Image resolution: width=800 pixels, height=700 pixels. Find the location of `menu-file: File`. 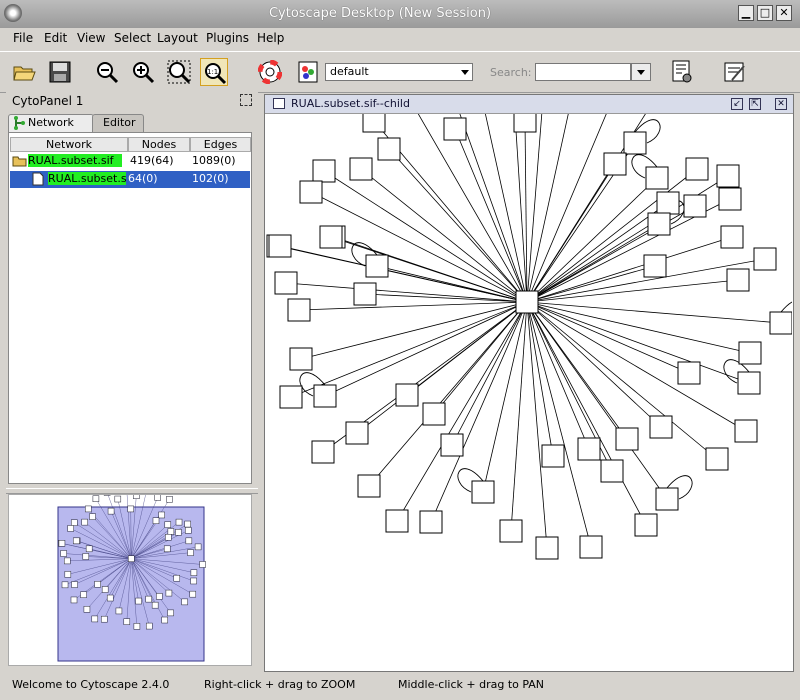

menu-file: File is located at coordinates (23, 38).